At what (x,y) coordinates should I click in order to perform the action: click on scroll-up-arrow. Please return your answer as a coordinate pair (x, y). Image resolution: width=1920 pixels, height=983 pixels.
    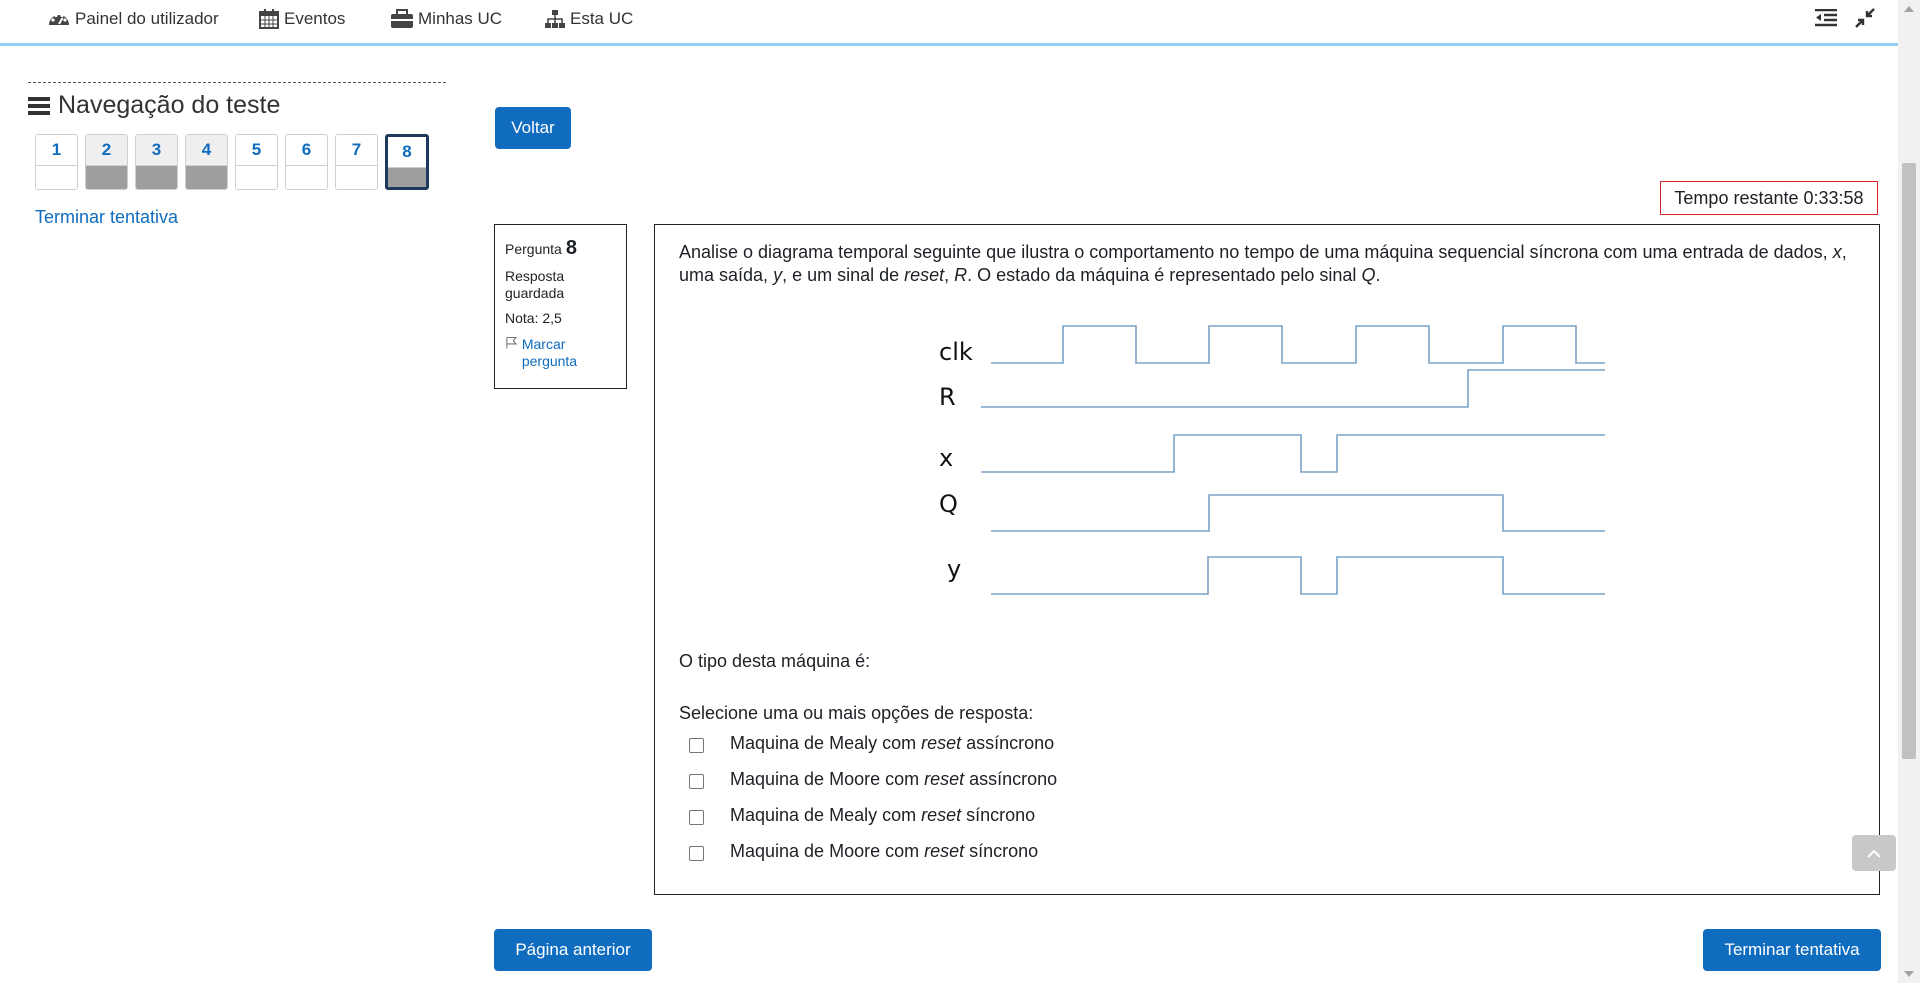
    Looking at the image, I should click on (1909, 9).